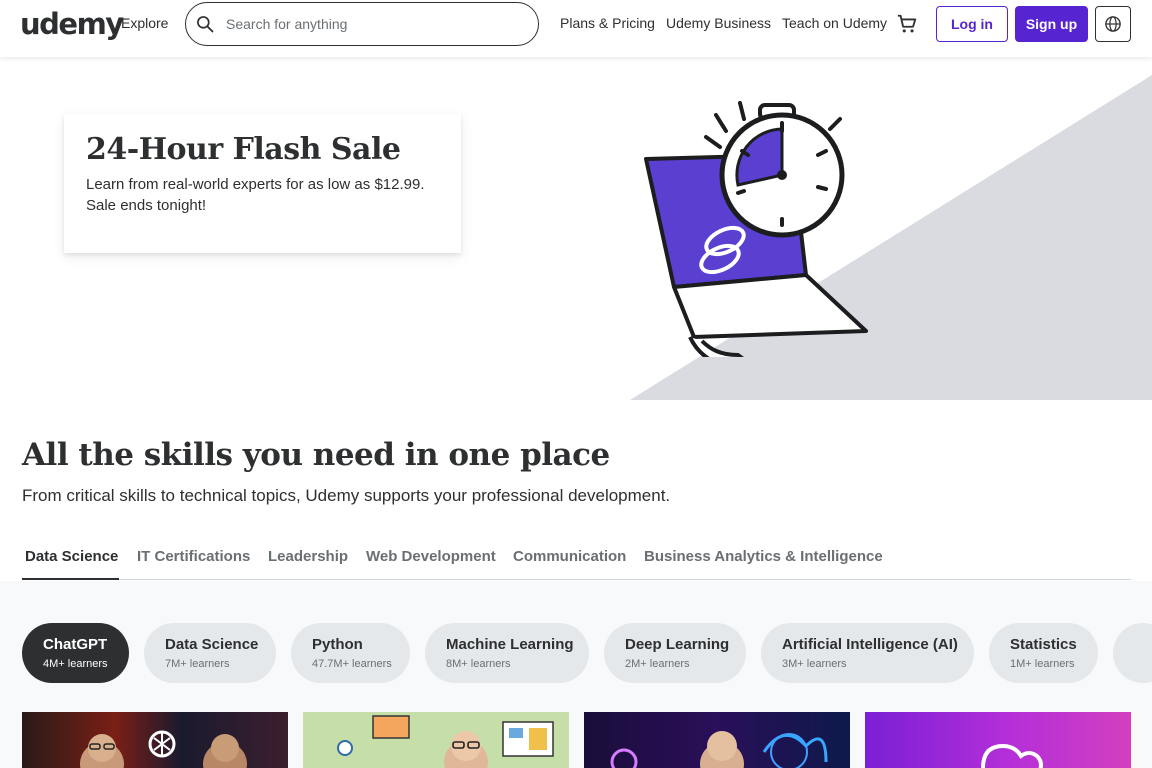  I want to click on stopwatch-laptop-illustration, so click(756, 229).